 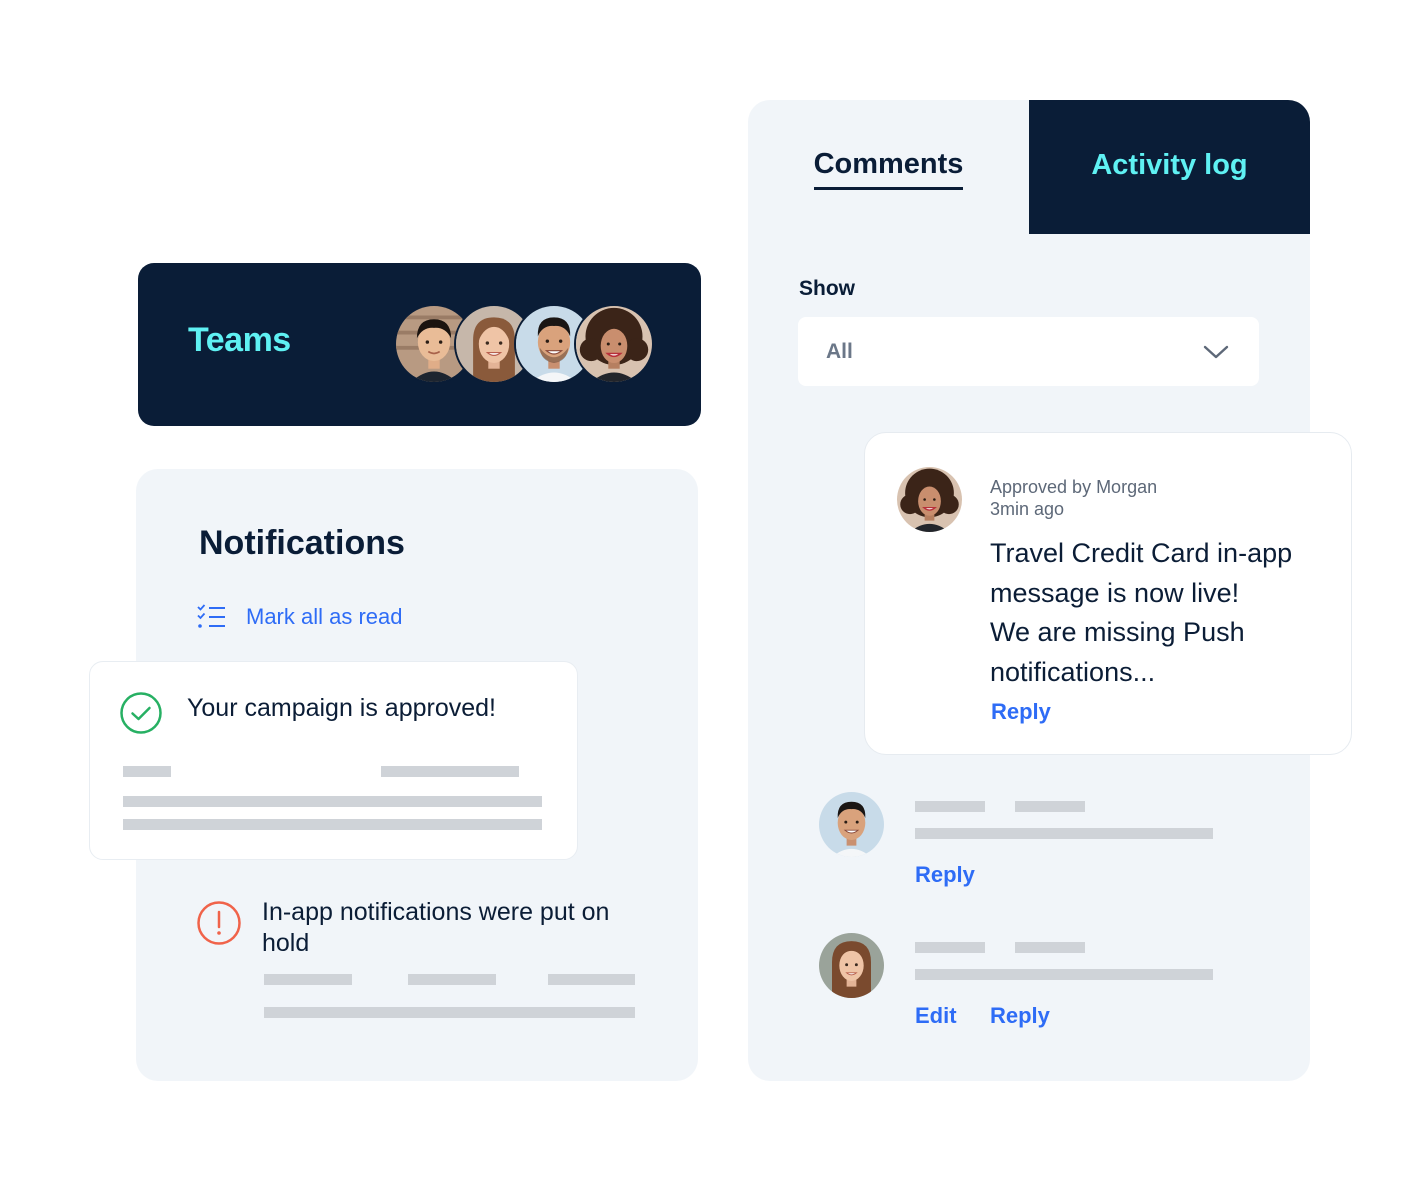 I want to click on chevron-down-icon, so click(x=1216, y=352).